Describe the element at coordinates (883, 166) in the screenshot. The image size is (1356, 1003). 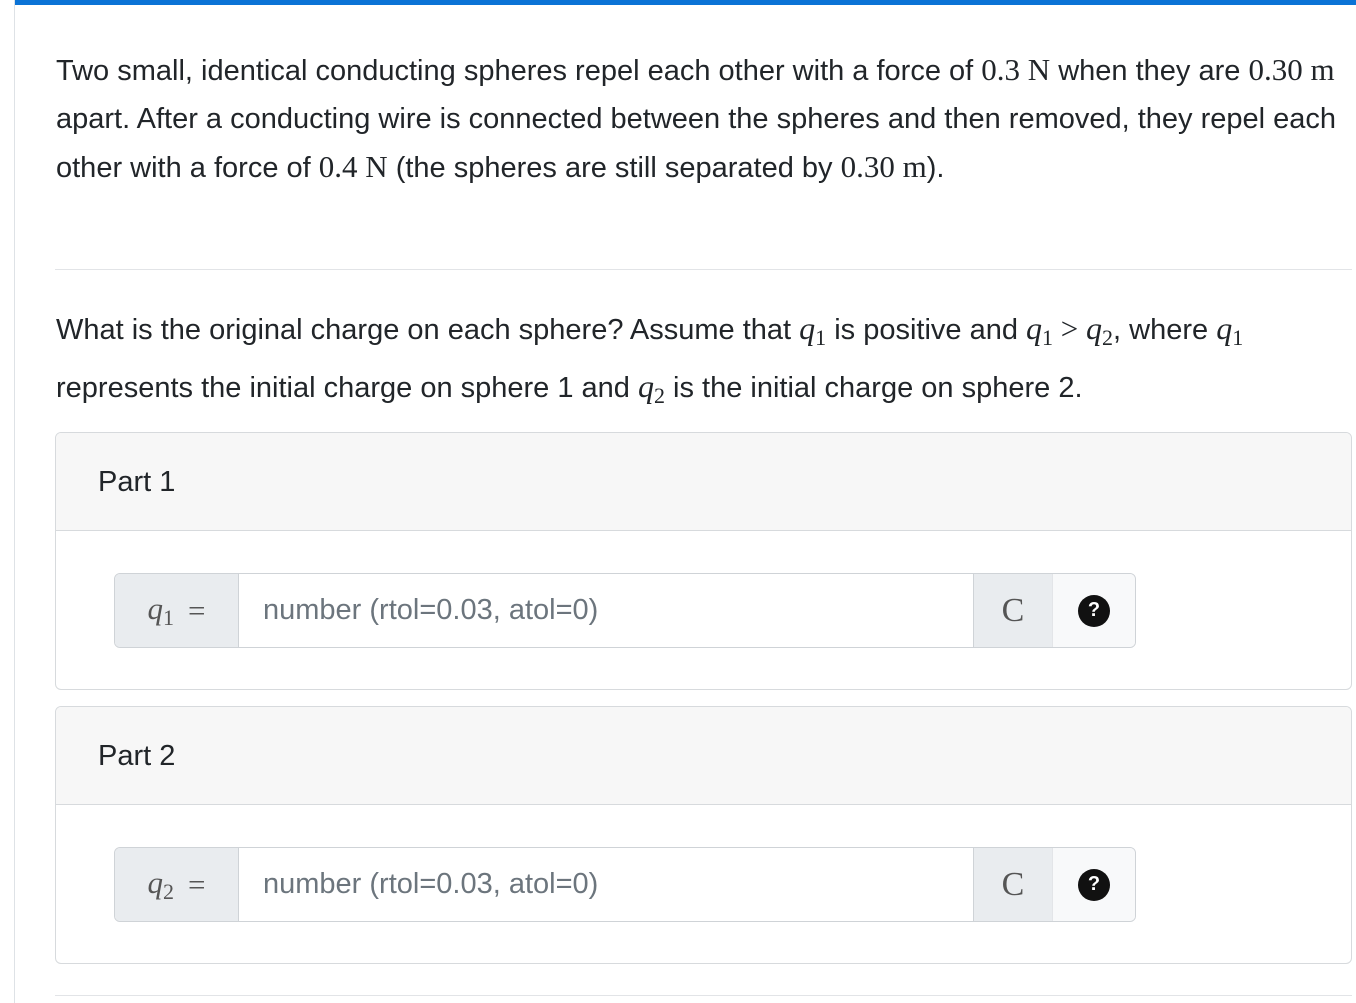
I see `distance-final: 0.30 m` at that location.